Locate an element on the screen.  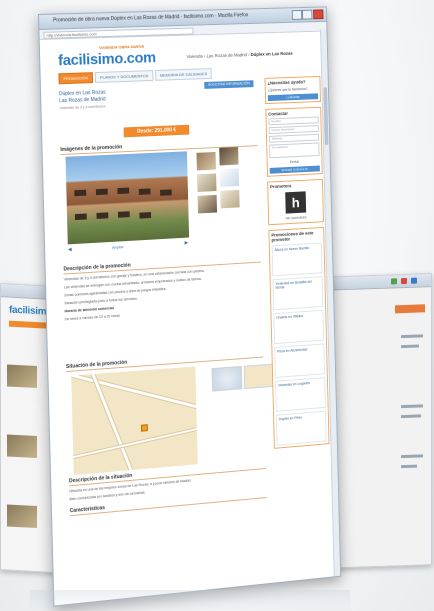
floor-reflection is located at coordinates (190, 600).